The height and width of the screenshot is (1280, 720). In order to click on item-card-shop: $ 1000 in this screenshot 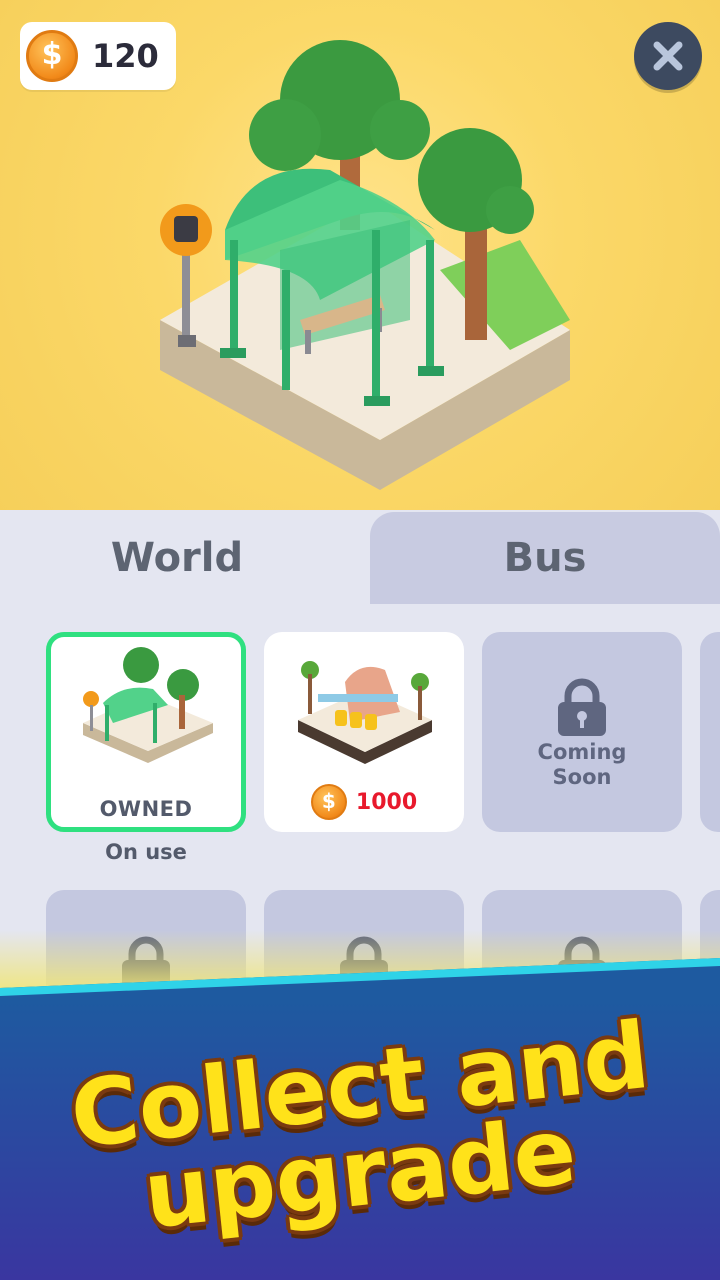, I will do `click(364, 732)`.